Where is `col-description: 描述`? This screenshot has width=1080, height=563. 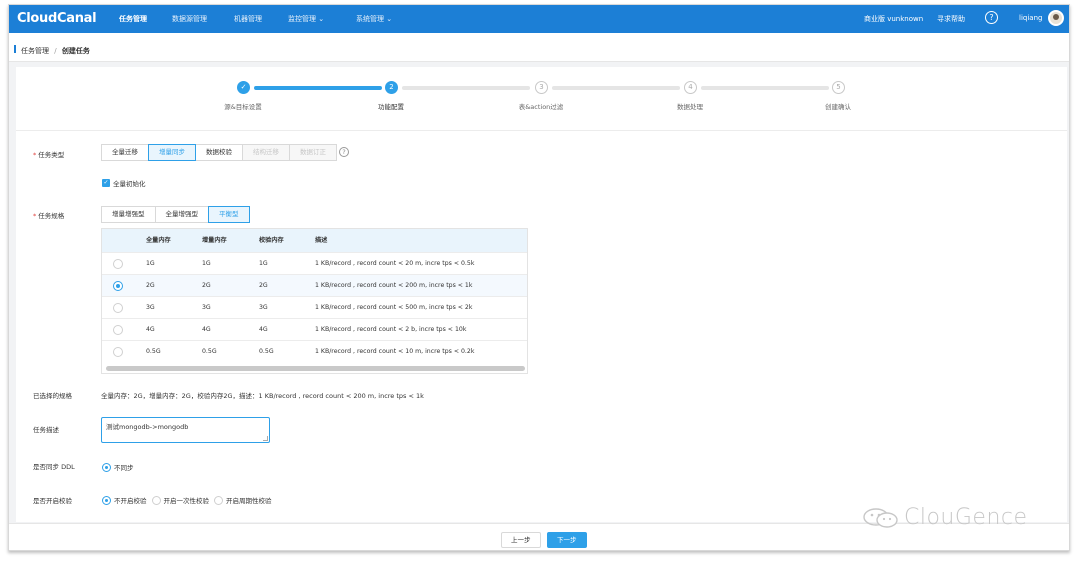 col-description: 描述 is located at coordinates (321, 240).